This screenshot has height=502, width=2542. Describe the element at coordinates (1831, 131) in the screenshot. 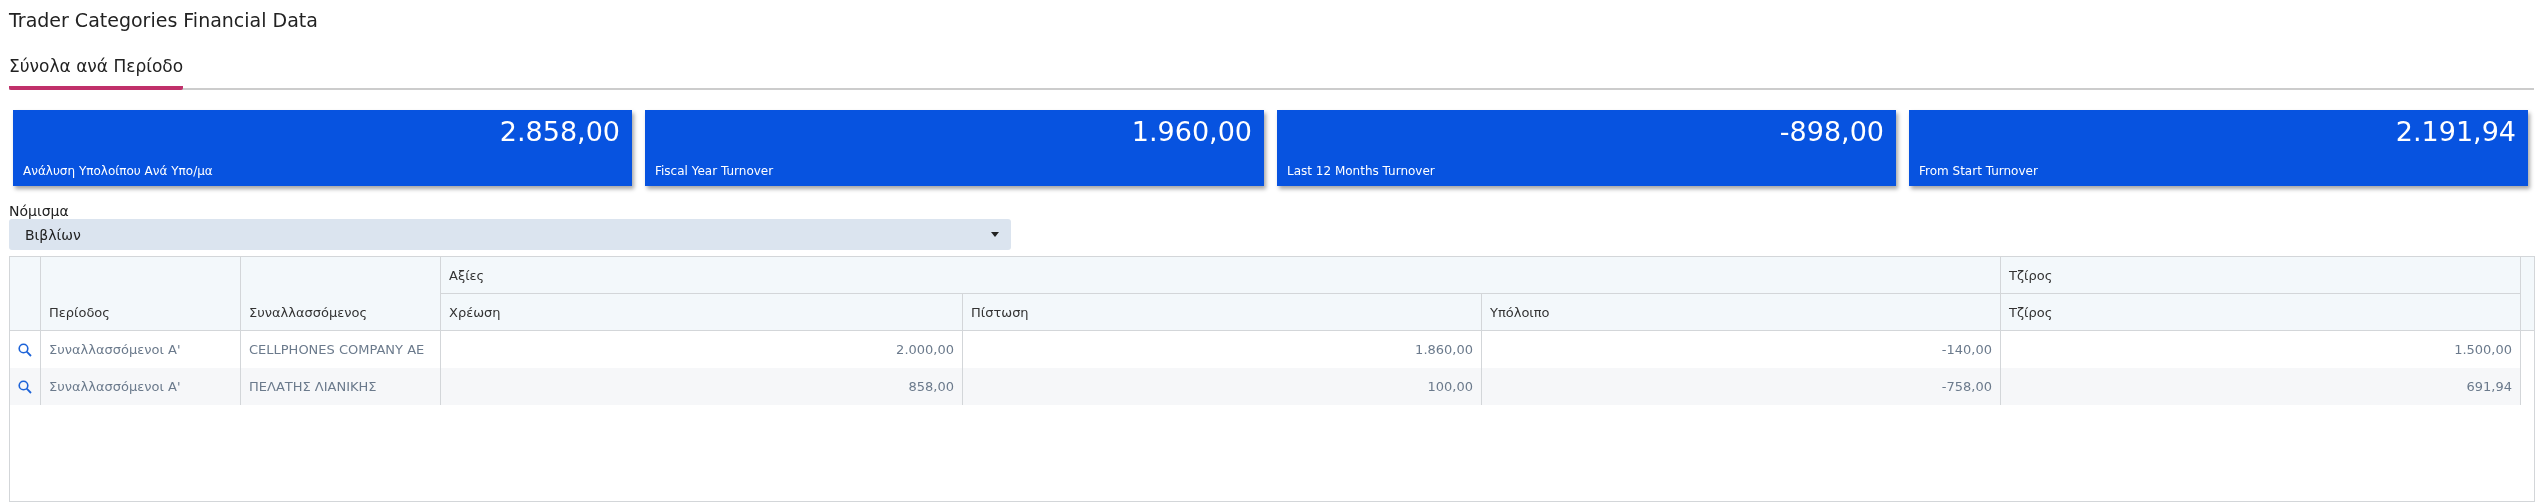

I see `card-value: -898,00` at that location.